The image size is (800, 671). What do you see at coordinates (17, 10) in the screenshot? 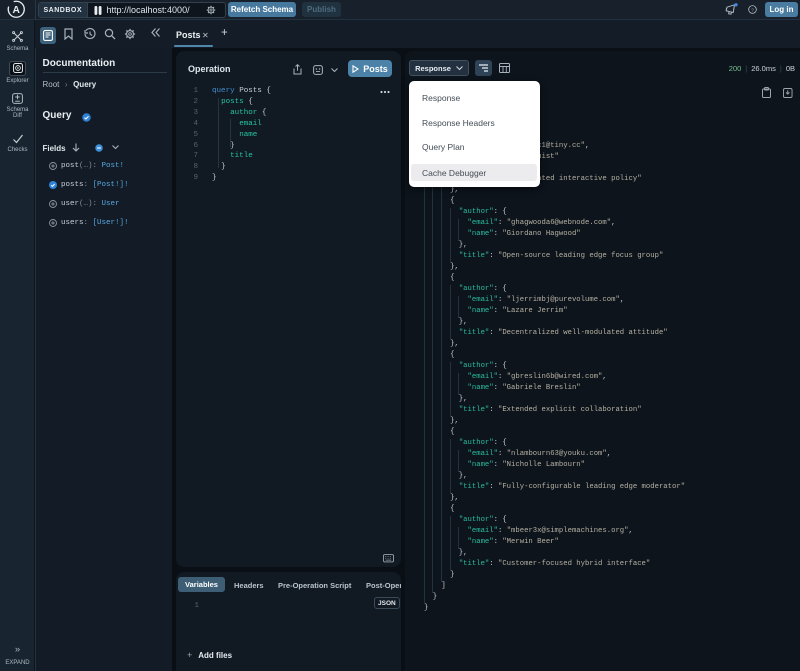
I see `svg-text: A` at bounding box center [17, 10].